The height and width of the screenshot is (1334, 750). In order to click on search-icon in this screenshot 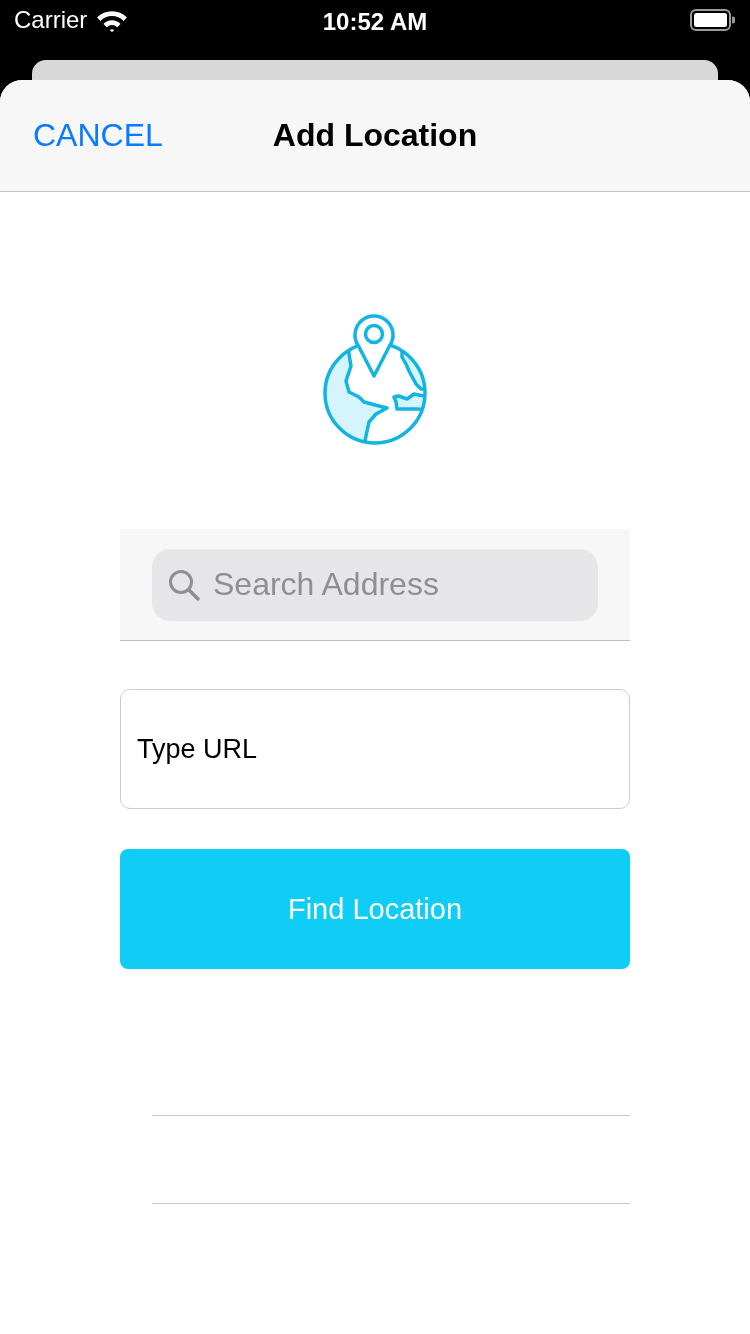, I will do `click(184, 585)`.